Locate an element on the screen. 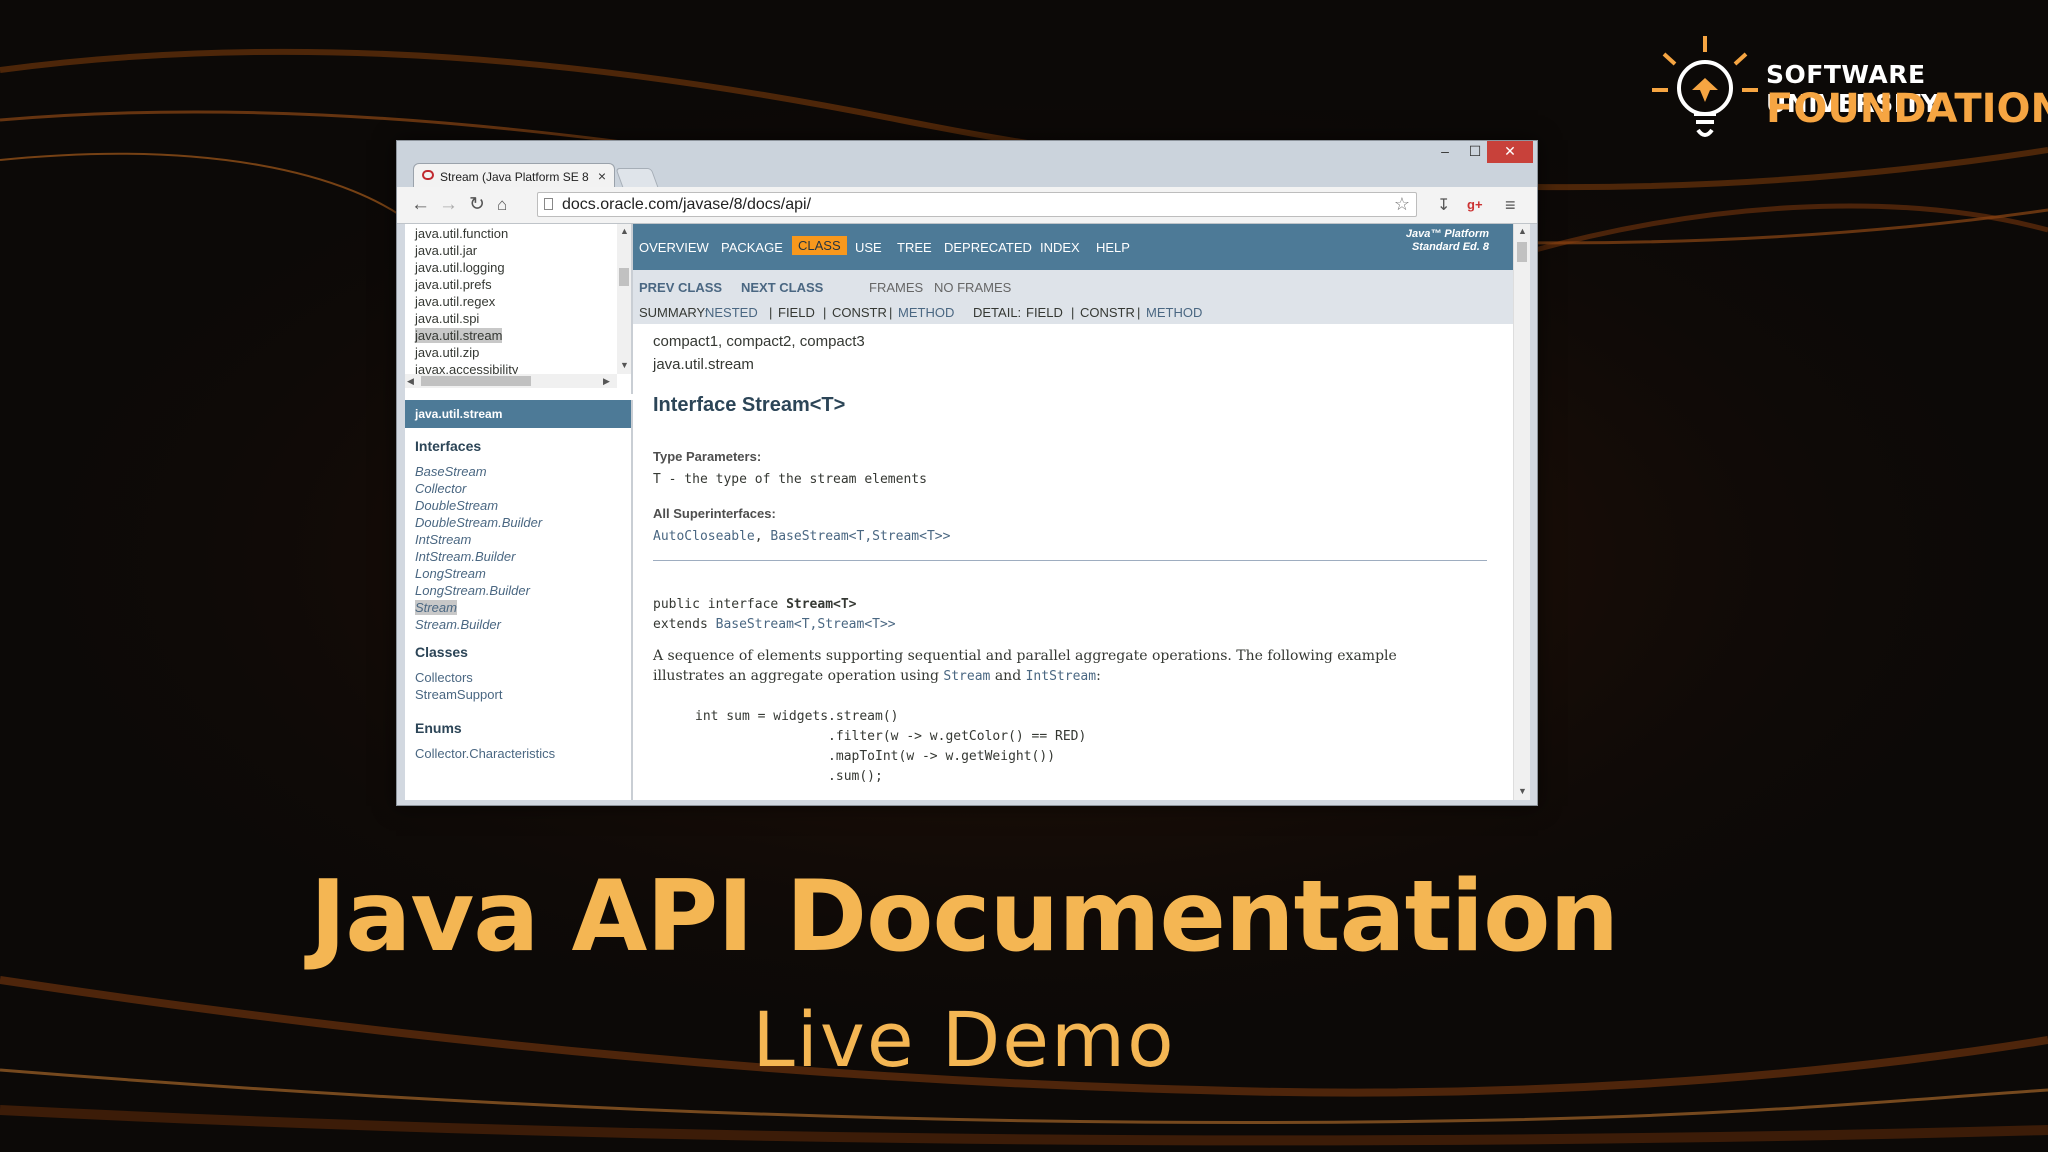 The width and height of the screenshot is (2048, 1152). packages-horizontal-scrollbar: ◀ ▶ is located at coordinates (511, 381).